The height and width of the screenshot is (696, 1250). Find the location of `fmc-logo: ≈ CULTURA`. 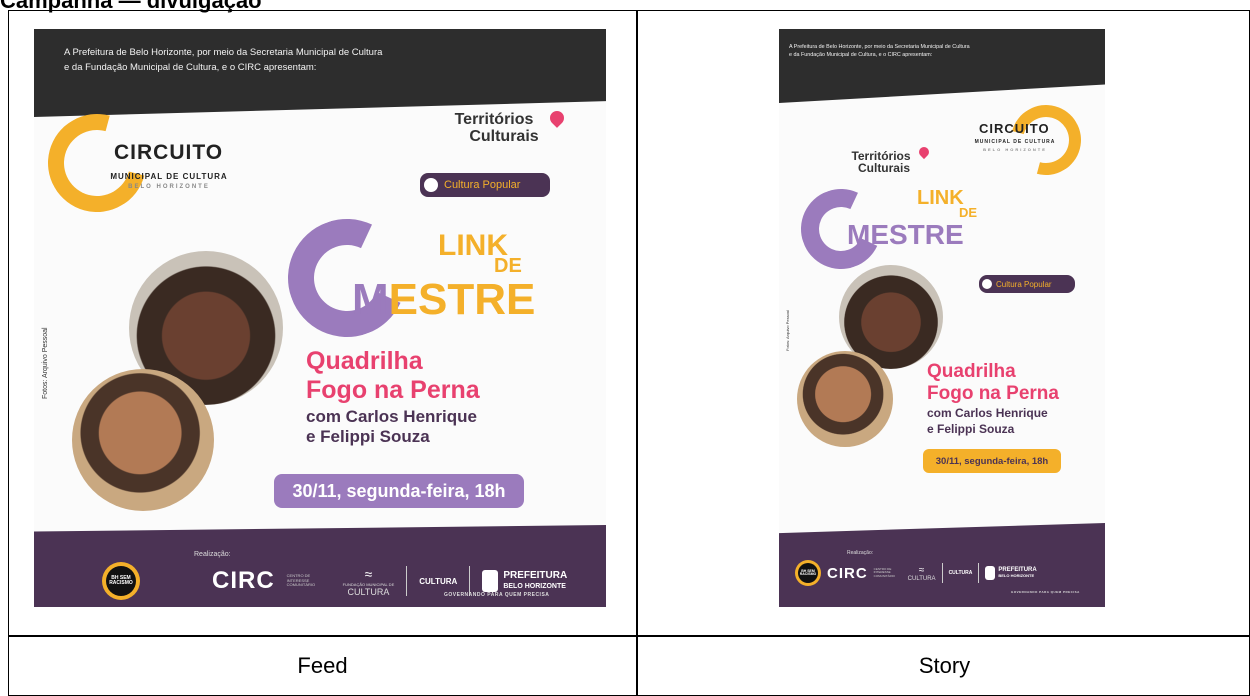

fmc-logo: ≈ CULTURA is located at coordinates (922, 573).